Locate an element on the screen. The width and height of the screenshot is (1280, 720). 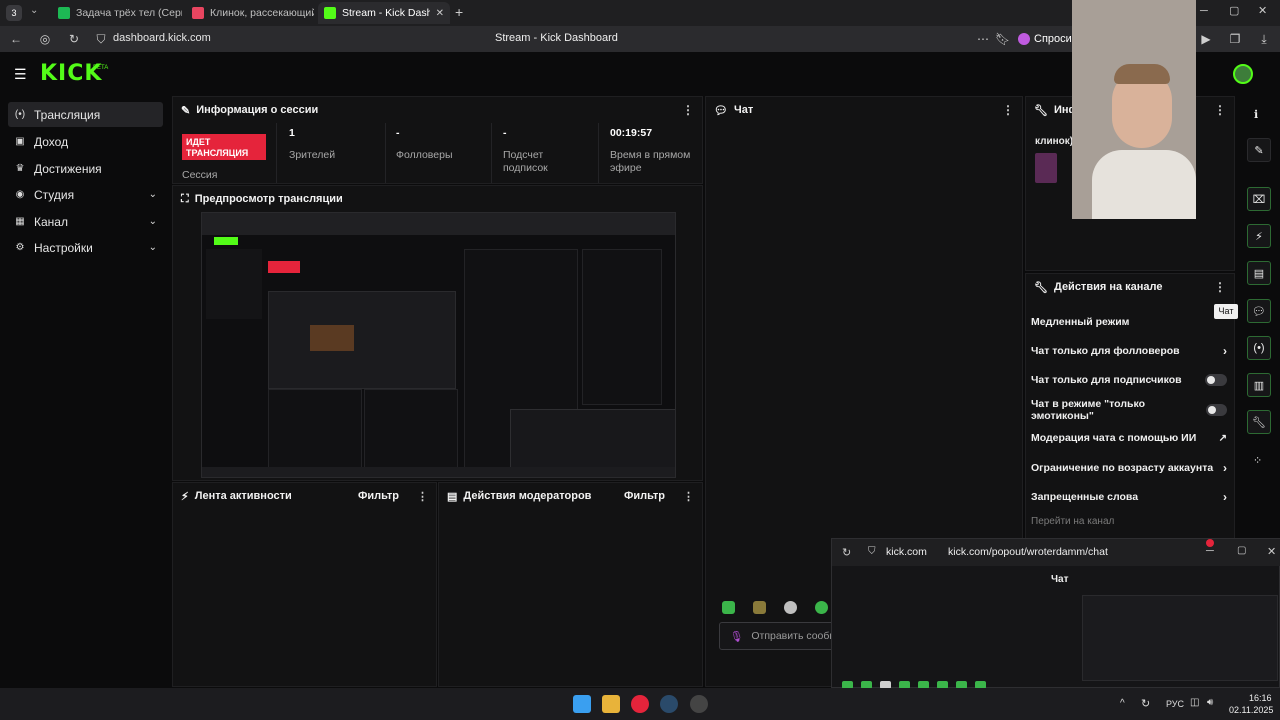
mic-icon: 🎙︎ is located at coordinates (736, 636).